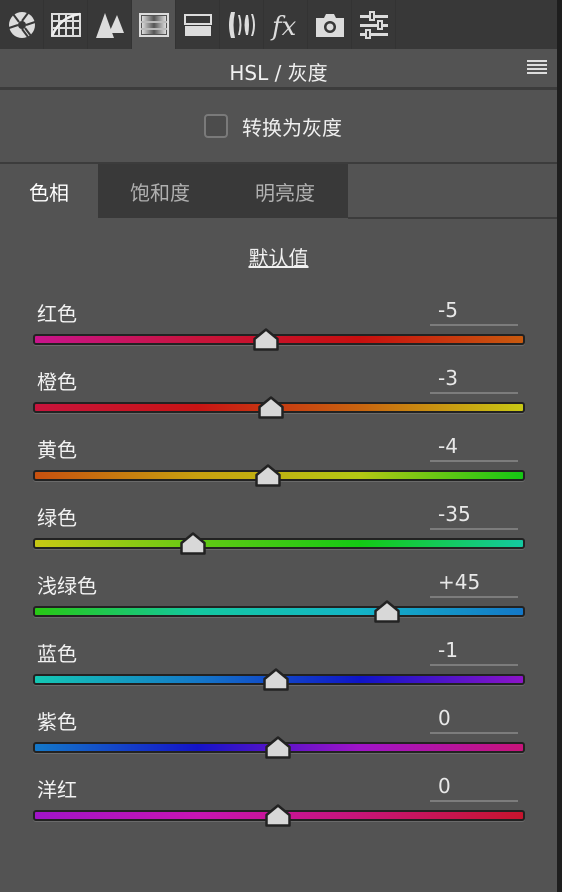  I want to click on defaults-row: 默认值, so click(278, 256).